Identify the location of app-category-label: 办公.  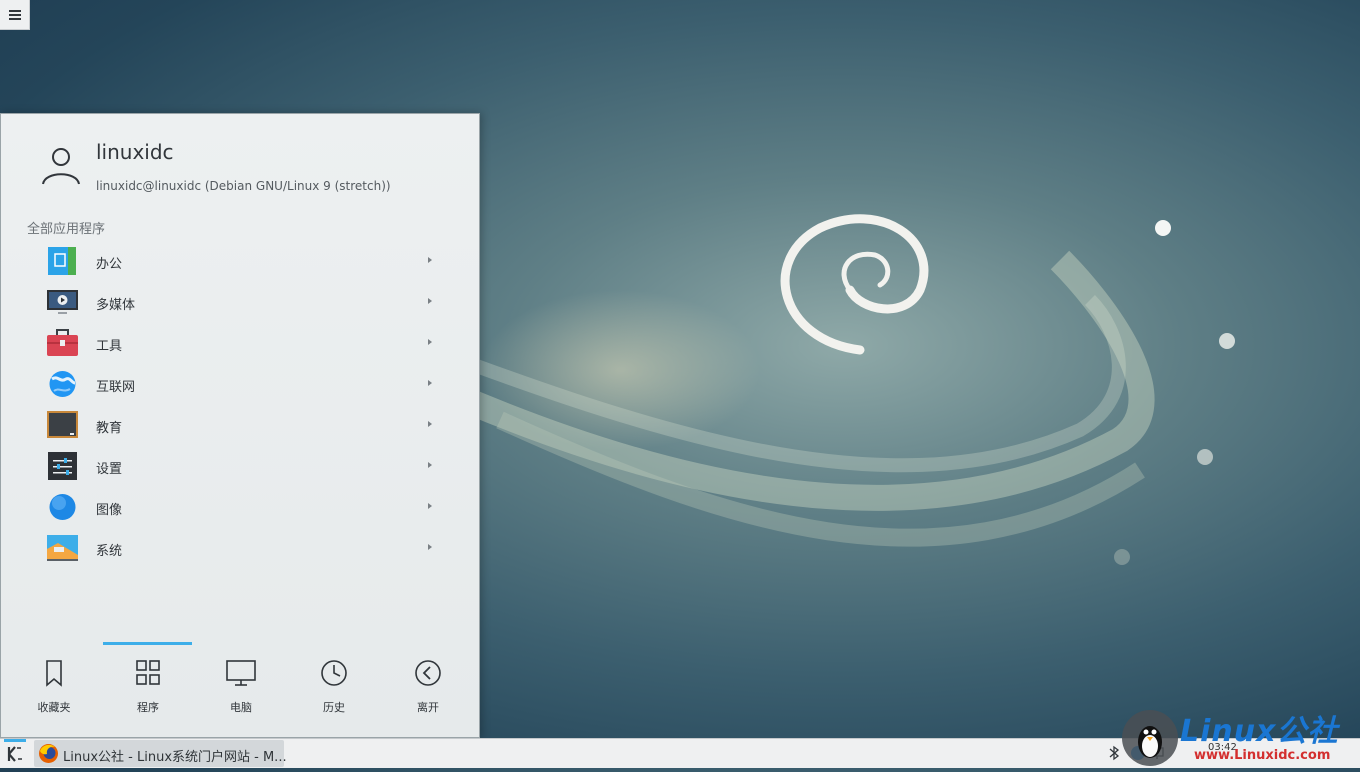
(109, 264).